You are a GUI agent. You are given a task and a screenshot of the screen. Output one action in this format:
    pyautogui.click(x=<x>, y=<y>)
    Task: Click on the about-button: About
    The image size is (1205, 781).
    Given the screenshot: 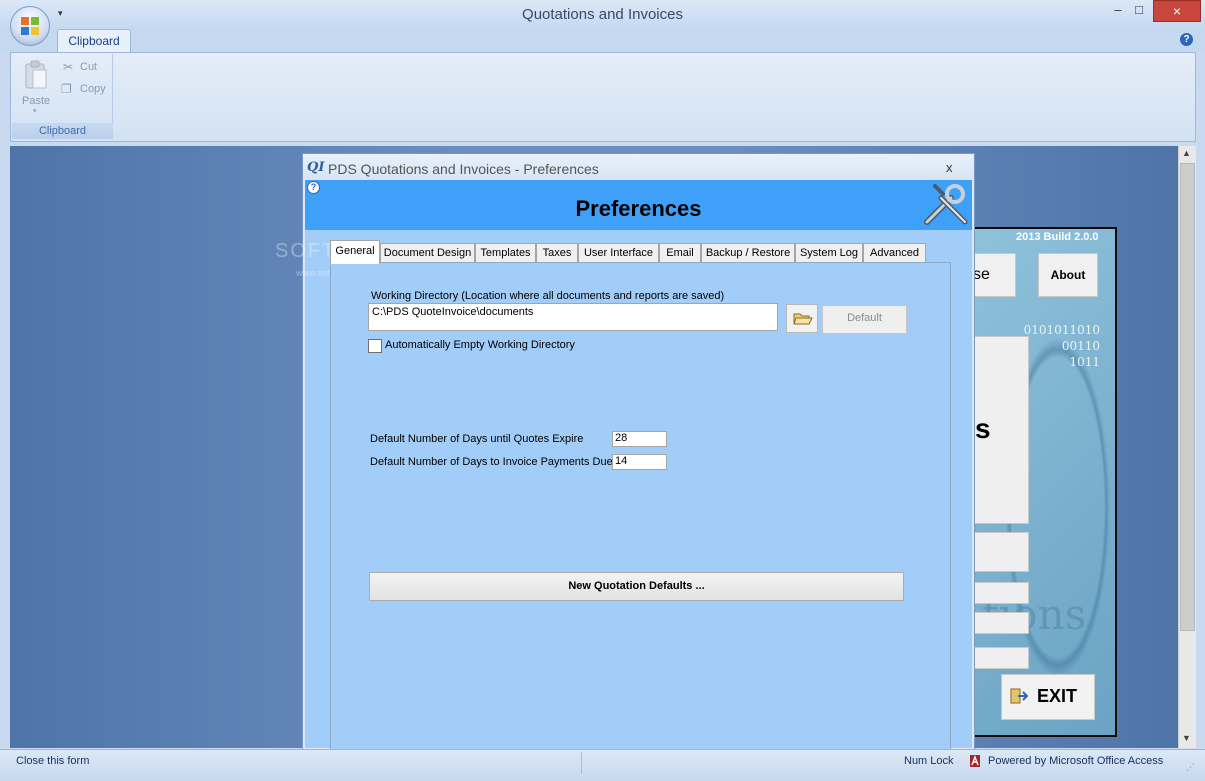 What is the action you would take?
    pyautogui.click(x=1068, y=275)
    